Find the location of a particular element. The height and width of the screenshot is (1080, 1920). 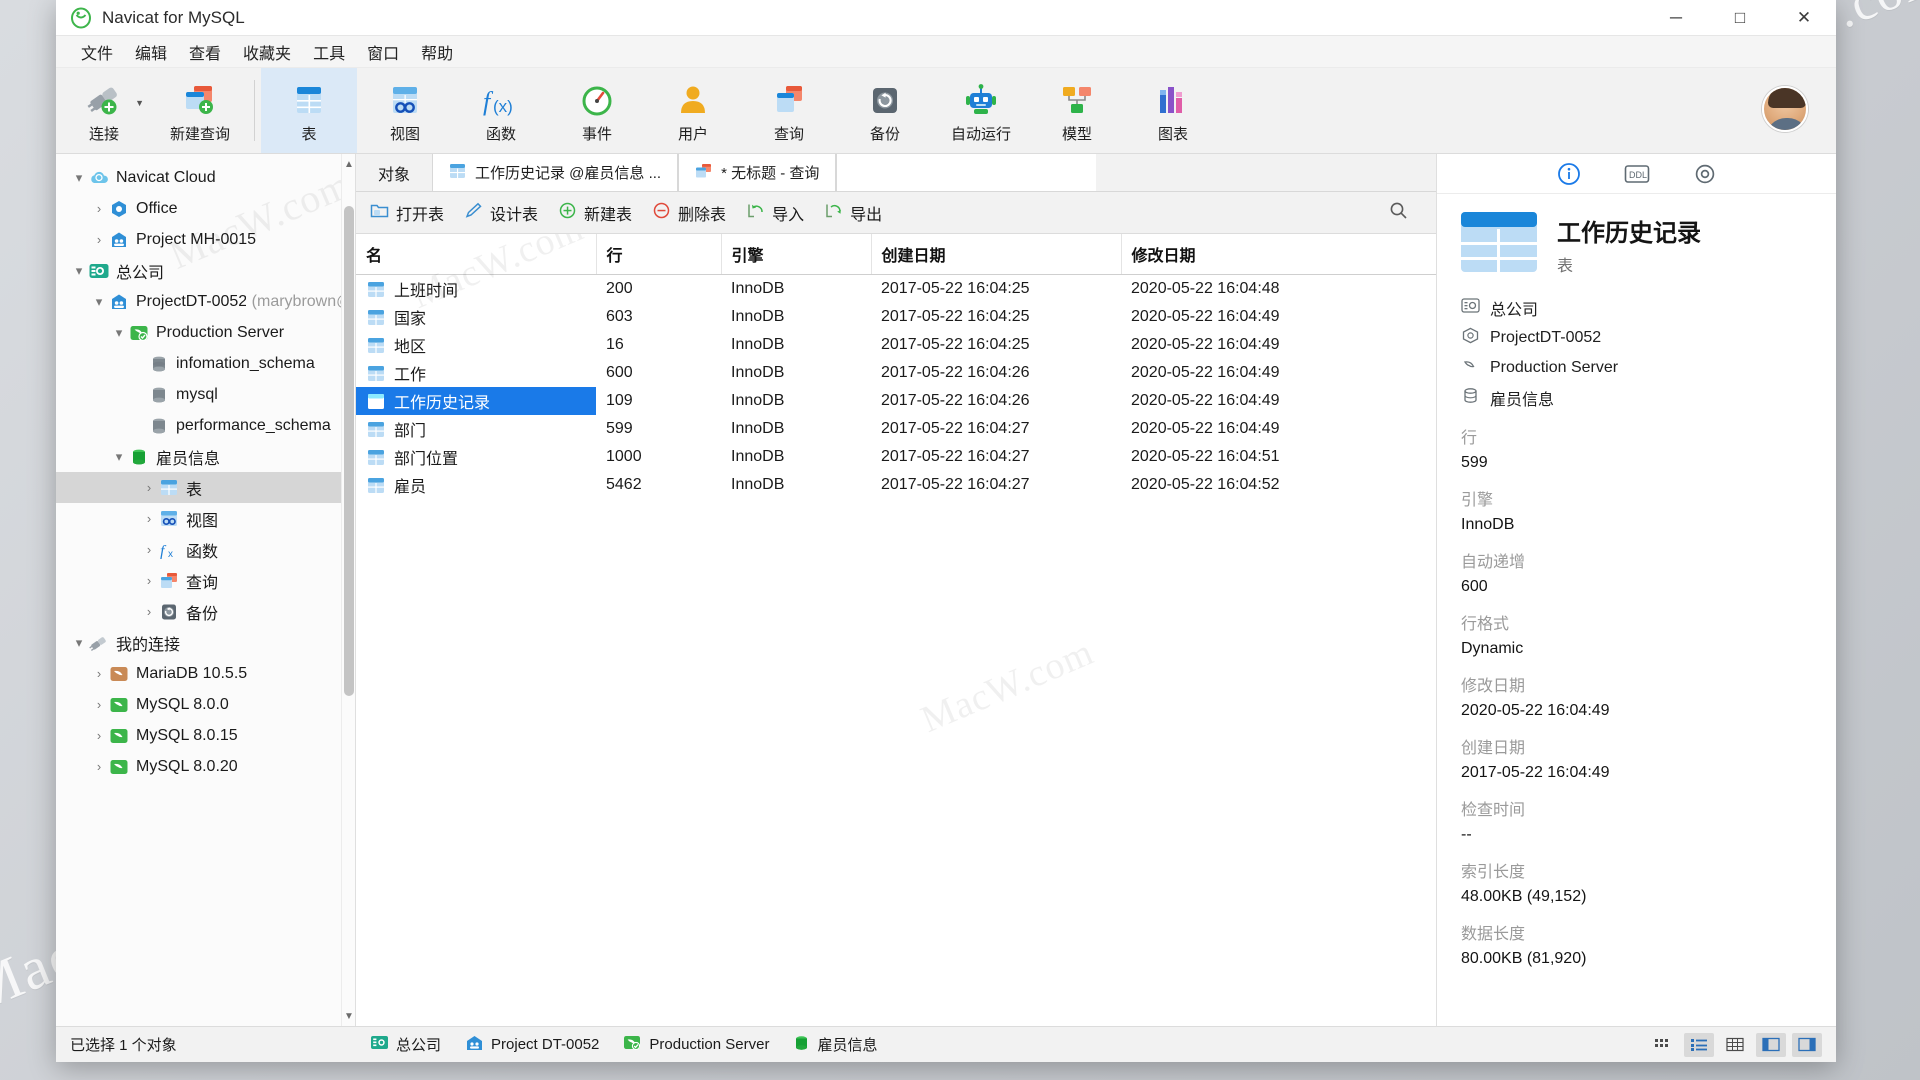

column-header-name: 名 is located at coordinates (476, 254).